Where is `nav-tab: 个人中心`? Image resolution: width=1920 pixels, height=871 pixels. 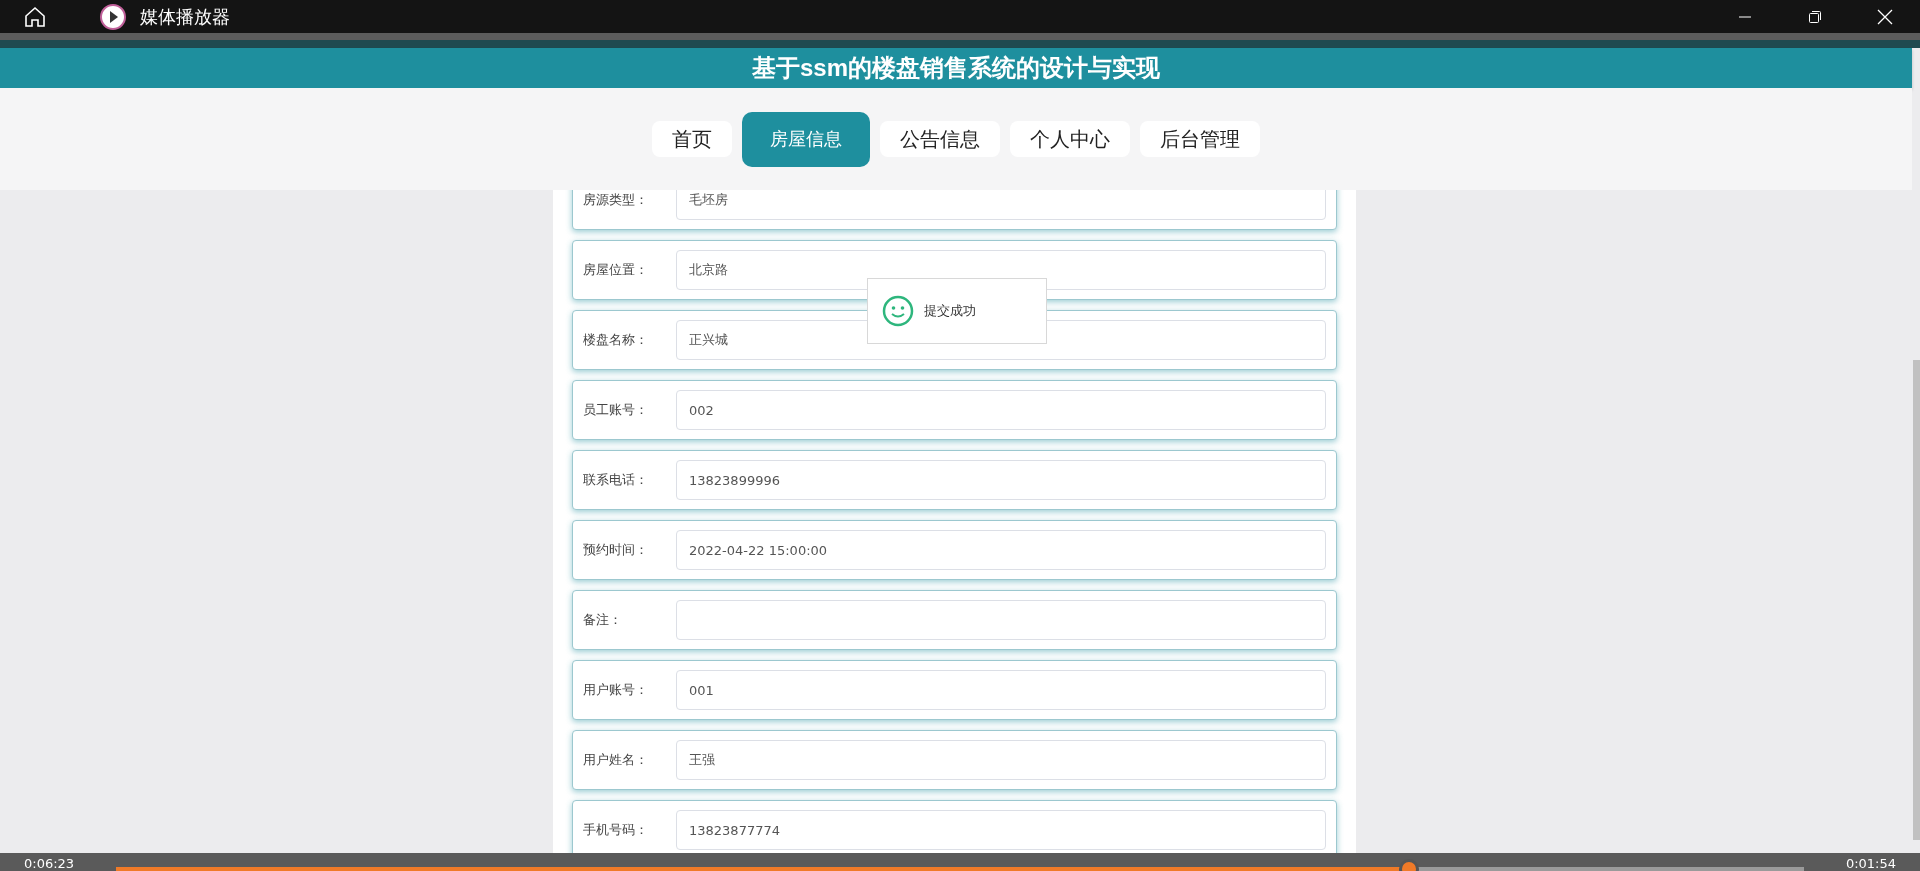
nav-tab: 个人中心 is located at coordinates (1070, 139).